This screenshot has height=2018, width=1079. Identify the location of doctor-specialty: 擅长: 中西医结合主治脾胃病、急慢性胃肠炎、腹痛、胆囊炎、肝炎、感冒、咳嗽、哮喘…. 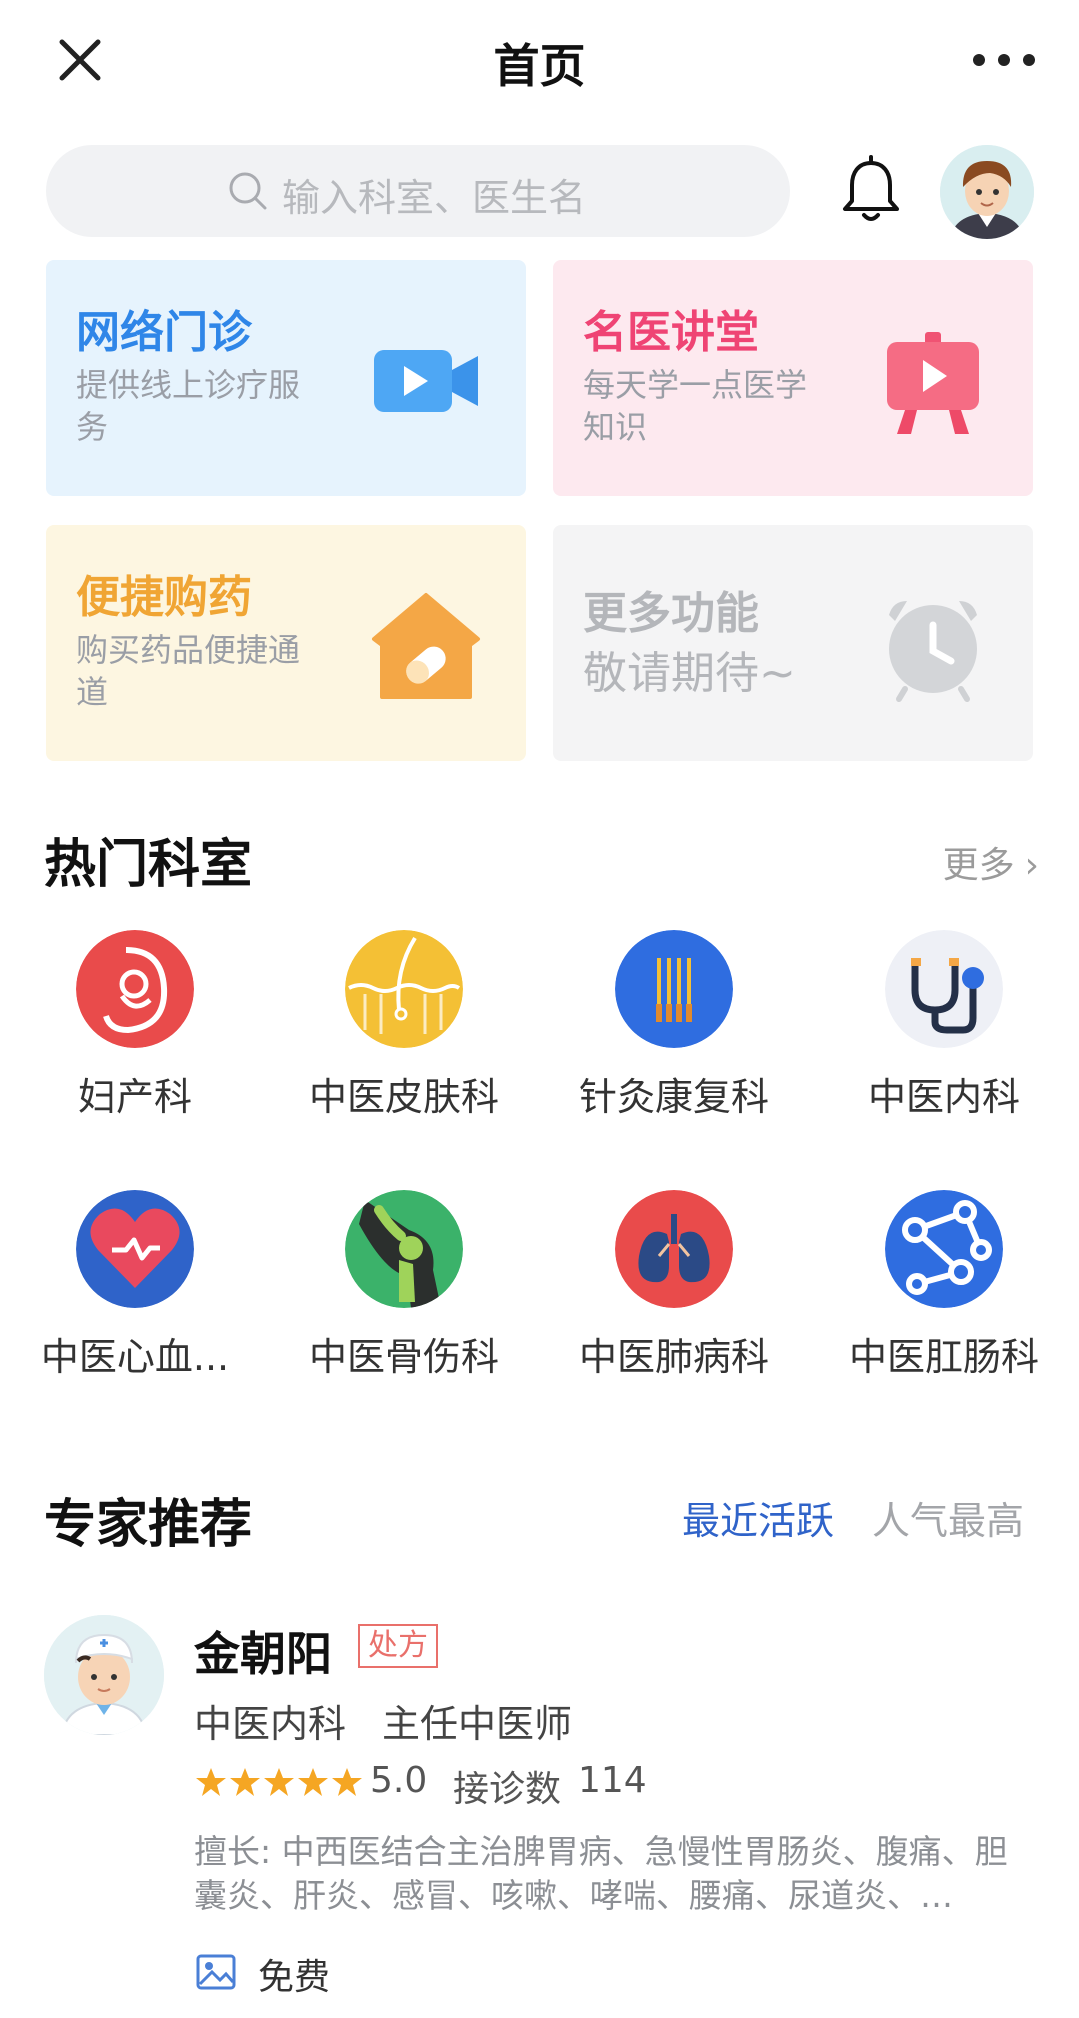
(601, 1873).